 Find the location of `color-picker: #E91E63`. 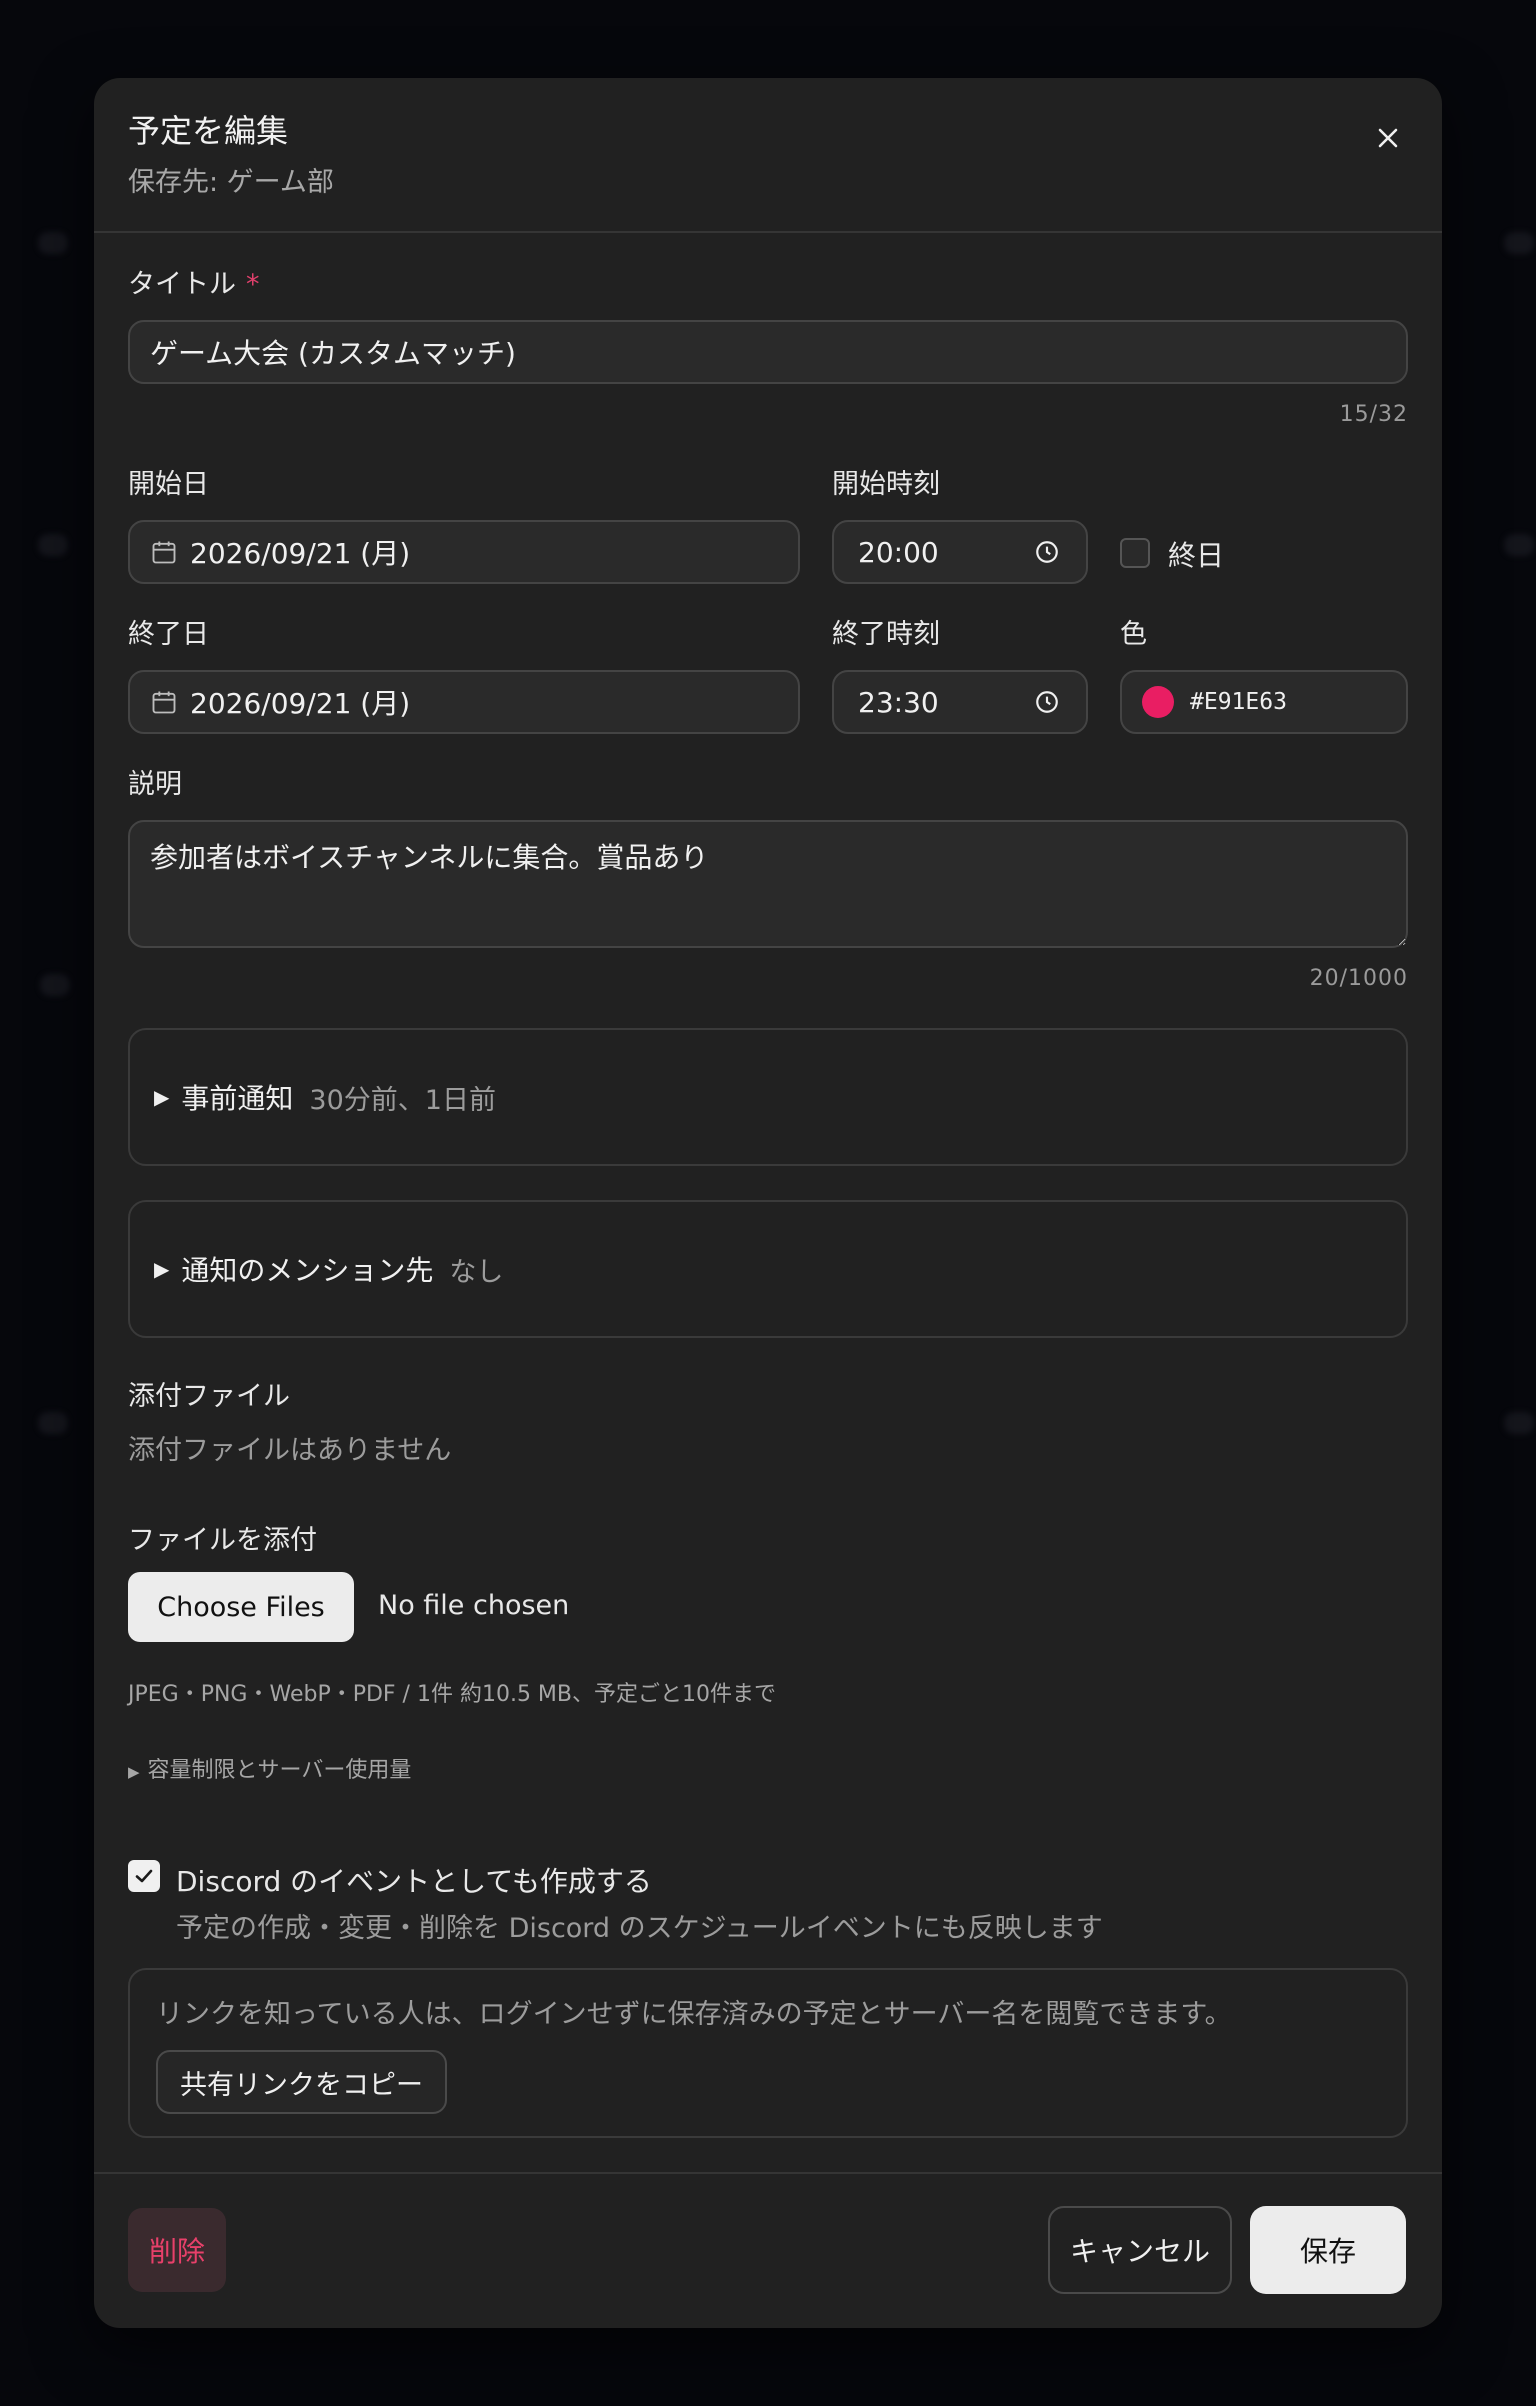

color-picker: #E91E63 is located at coordinates (1264, 702).